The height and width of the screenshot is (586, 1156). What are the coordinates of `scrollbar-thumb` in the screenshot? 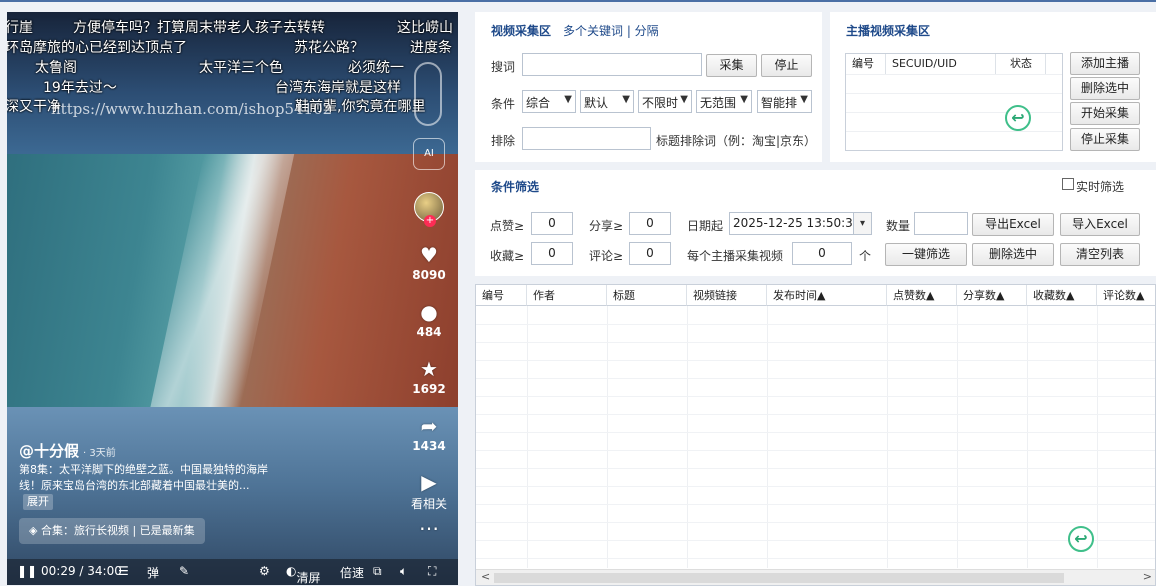 It's located at (779, 578).